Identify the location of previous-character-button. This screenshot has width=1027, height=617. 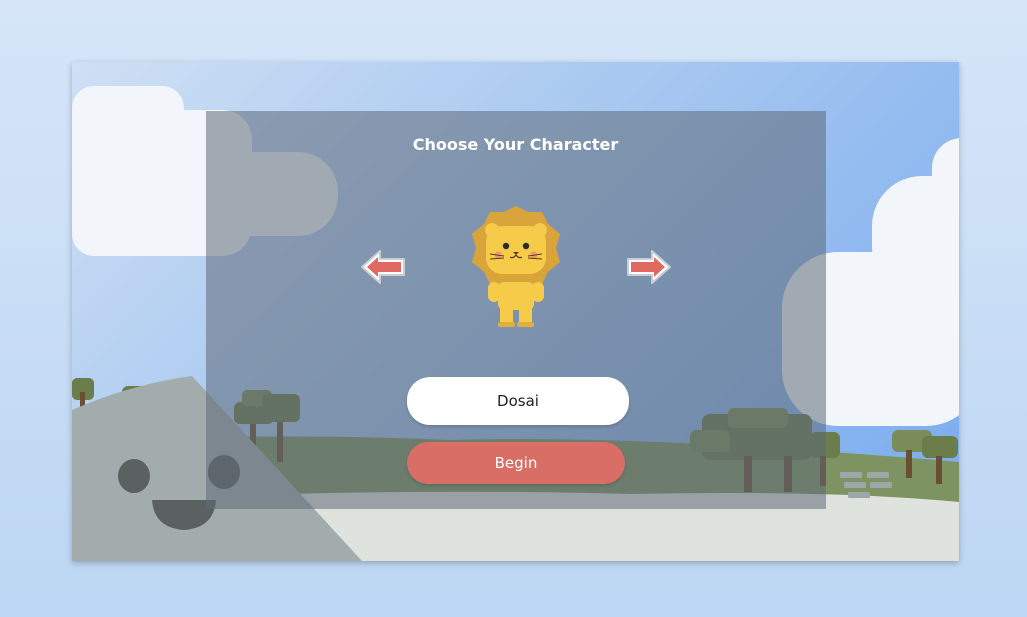
(384, 267).